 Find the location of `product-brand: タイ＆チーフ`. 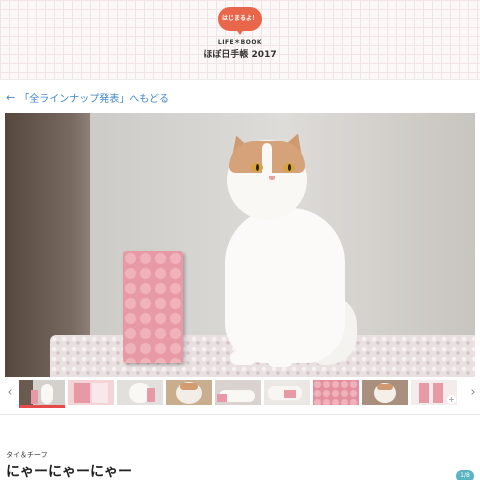

product-brand: タイ＆チーフ is located at coordinates (27, 455).